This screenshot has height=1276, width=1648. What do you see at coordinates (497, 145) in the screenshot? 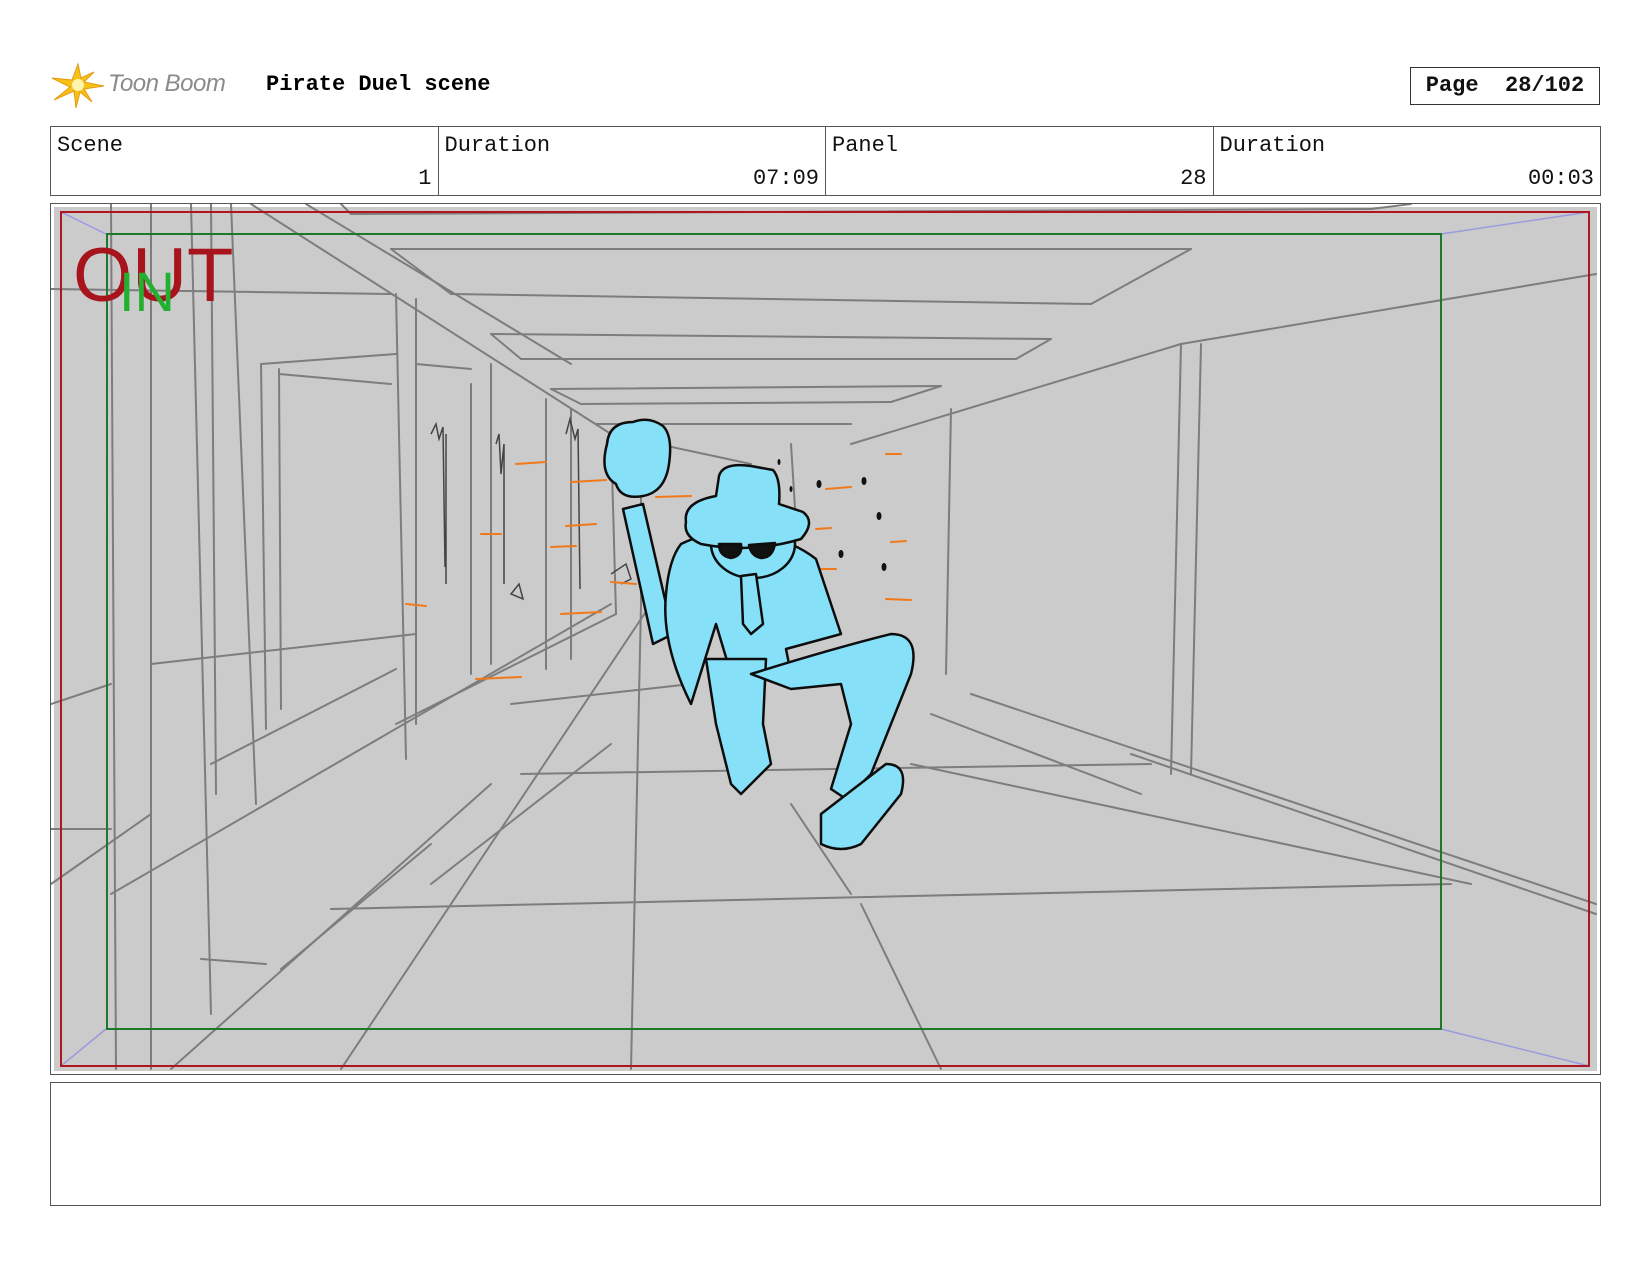
I see `scene-duration-label: Duration` at bounding box center [497, 145].